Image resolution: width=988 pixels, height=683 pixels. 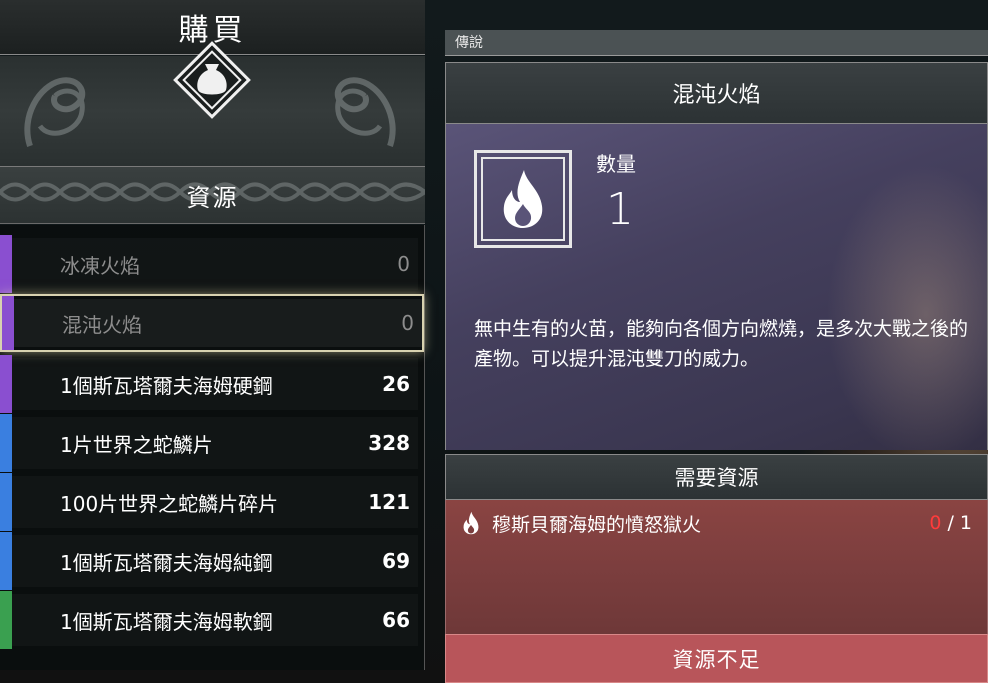 What do you see at coordinates (212, 197) in the screenshot?
I see `category-title: 資源` at bounding box center [212, 197].